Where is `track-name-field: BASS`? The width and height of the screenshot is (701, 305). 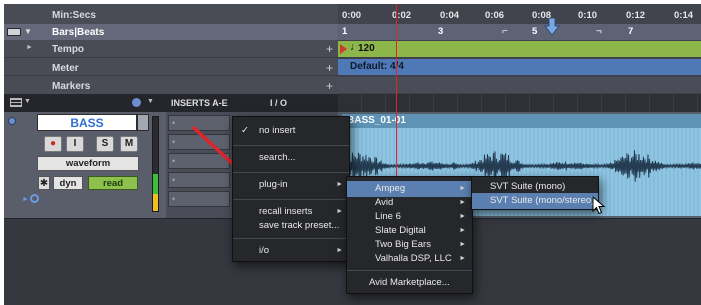
track-name-field: BASS is located at coordinates (87, 122).